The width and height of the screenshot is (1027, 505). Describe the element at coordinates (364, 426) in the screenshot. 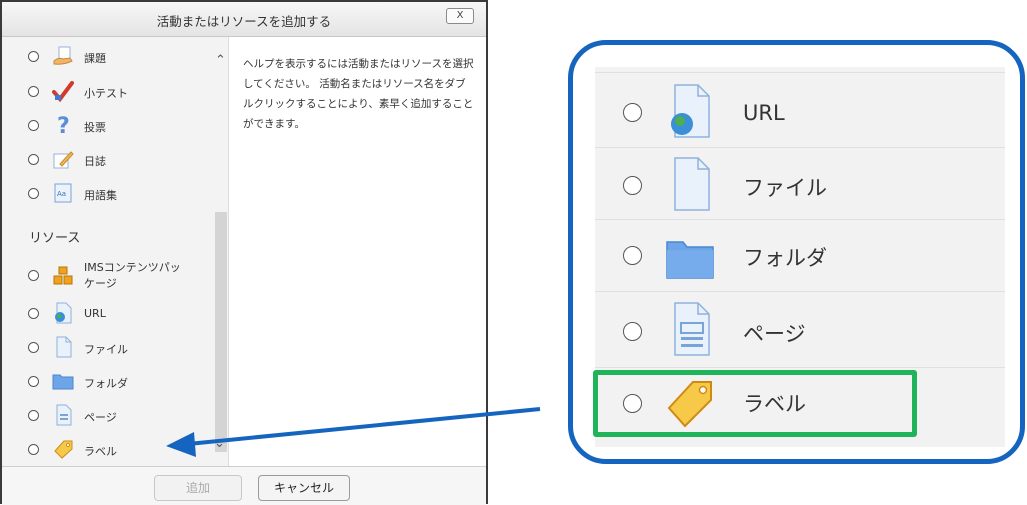

I see `arrow-shaft` at that location.